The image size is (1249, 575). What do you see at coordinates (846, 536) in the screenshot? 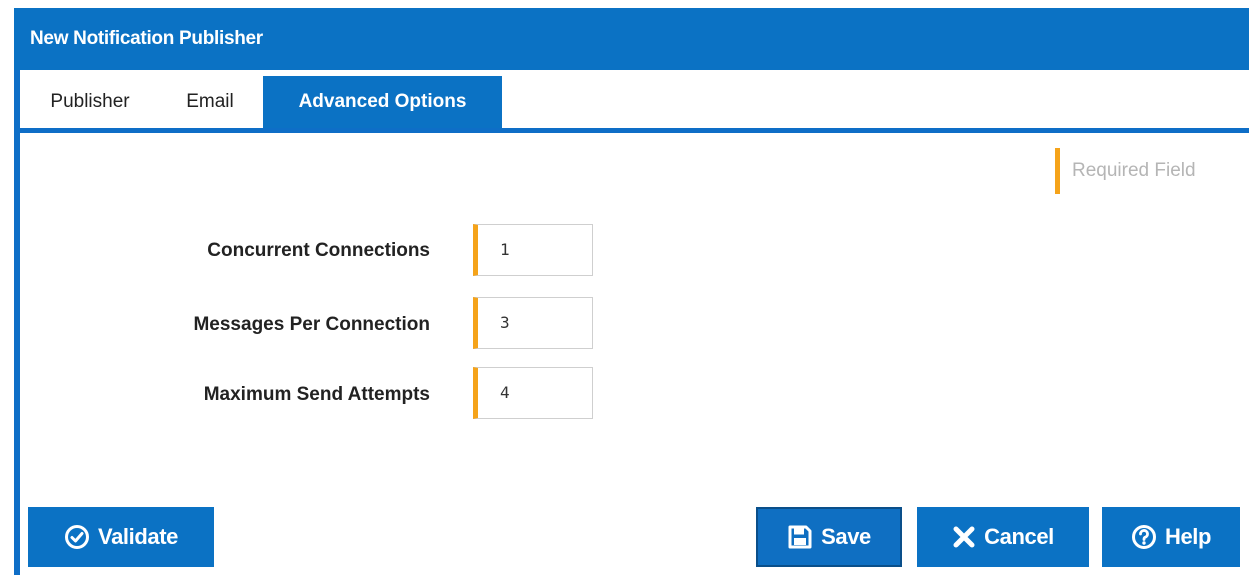
I see `save-button-label: Save` at bounding box center [846, 536].